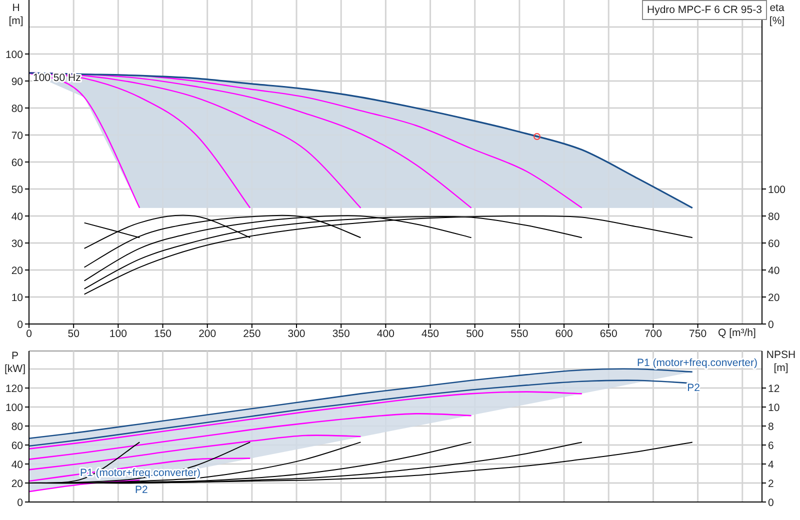  I want to click on axis-tick-label: 12, so click(774, 389).